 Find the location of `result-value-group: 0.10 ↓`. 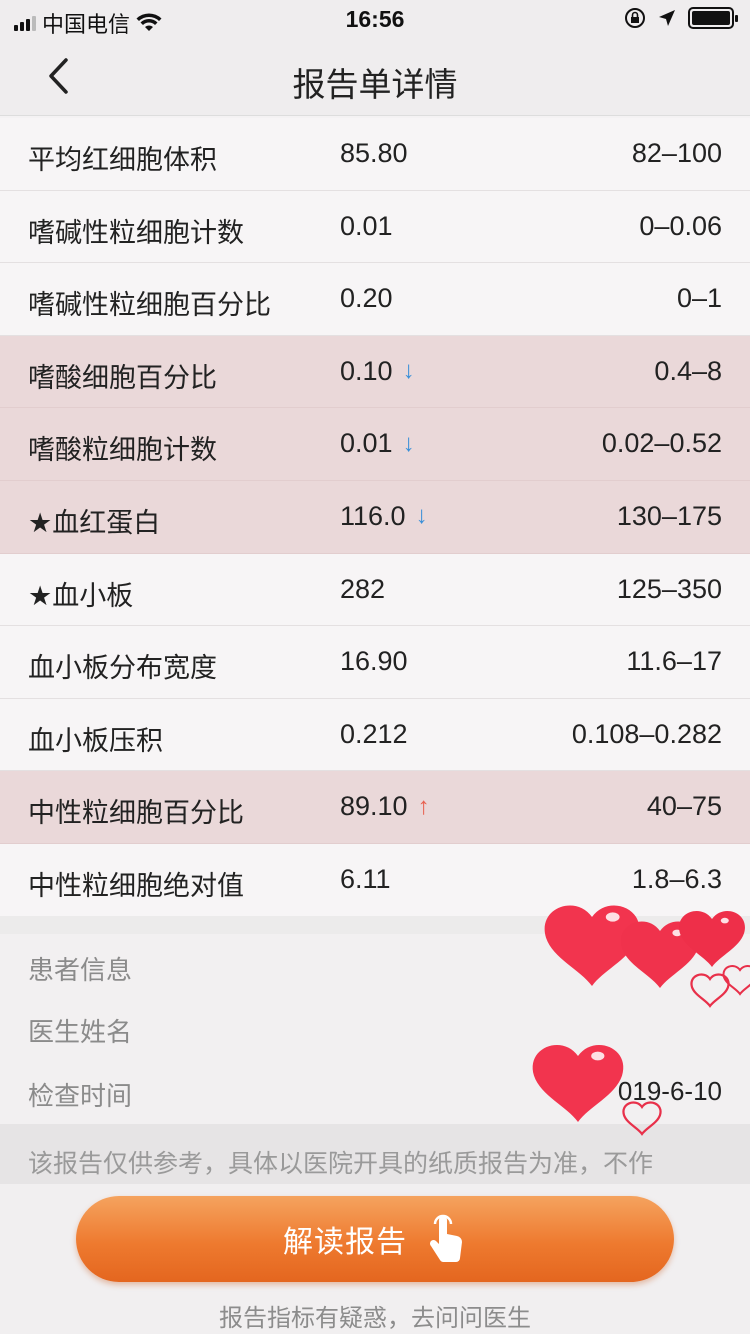

result-value-group: 0.10 ↓ is located at coordinates (377, 371).